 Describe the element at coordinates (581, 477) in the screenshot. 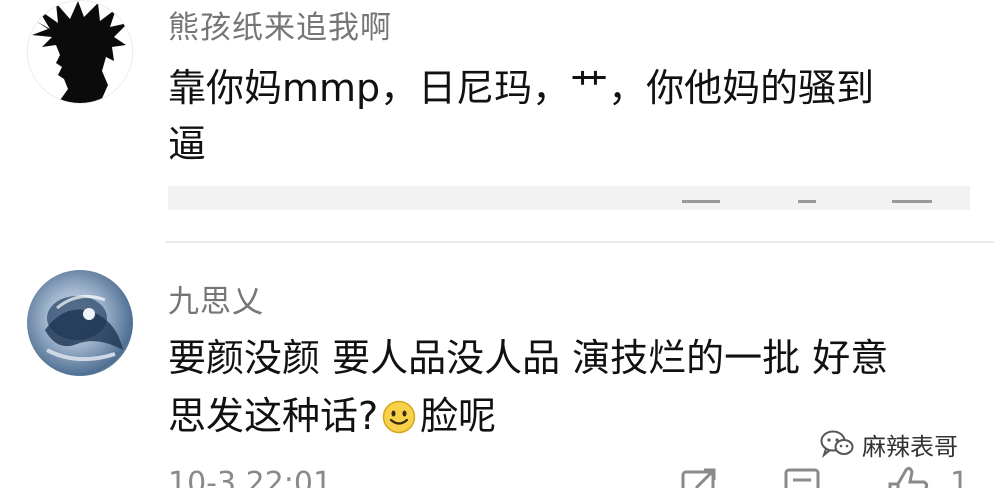

I see `comment-meta-row: 10-3 22:01 1` at that location.